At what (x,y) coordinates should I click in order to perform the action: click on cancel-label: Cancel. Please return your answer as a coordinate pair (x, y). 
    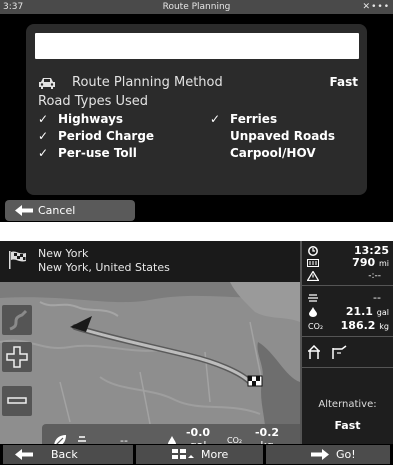
    Looking at the image, I should click on (57, 210).